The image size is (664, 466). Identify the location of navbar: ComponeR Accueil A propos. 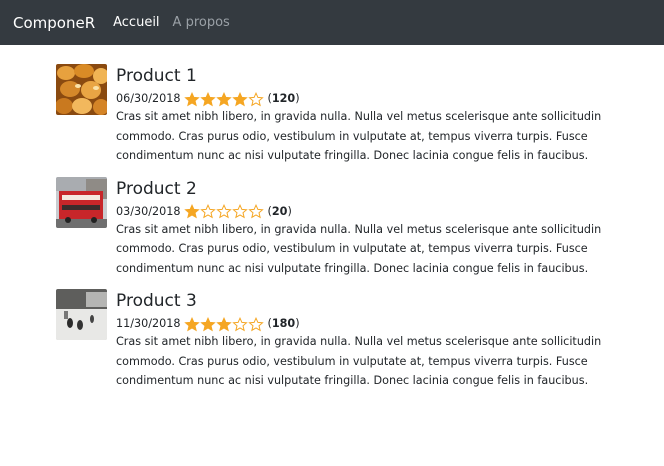
(332, 22).